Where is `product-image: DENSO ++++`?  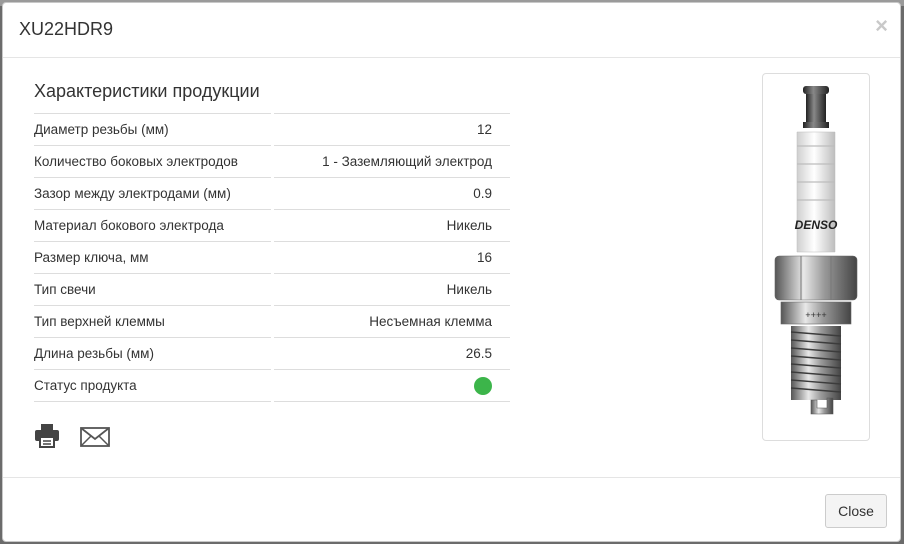
product-image: DENSO ++++ is located at coordinates (816, 257).